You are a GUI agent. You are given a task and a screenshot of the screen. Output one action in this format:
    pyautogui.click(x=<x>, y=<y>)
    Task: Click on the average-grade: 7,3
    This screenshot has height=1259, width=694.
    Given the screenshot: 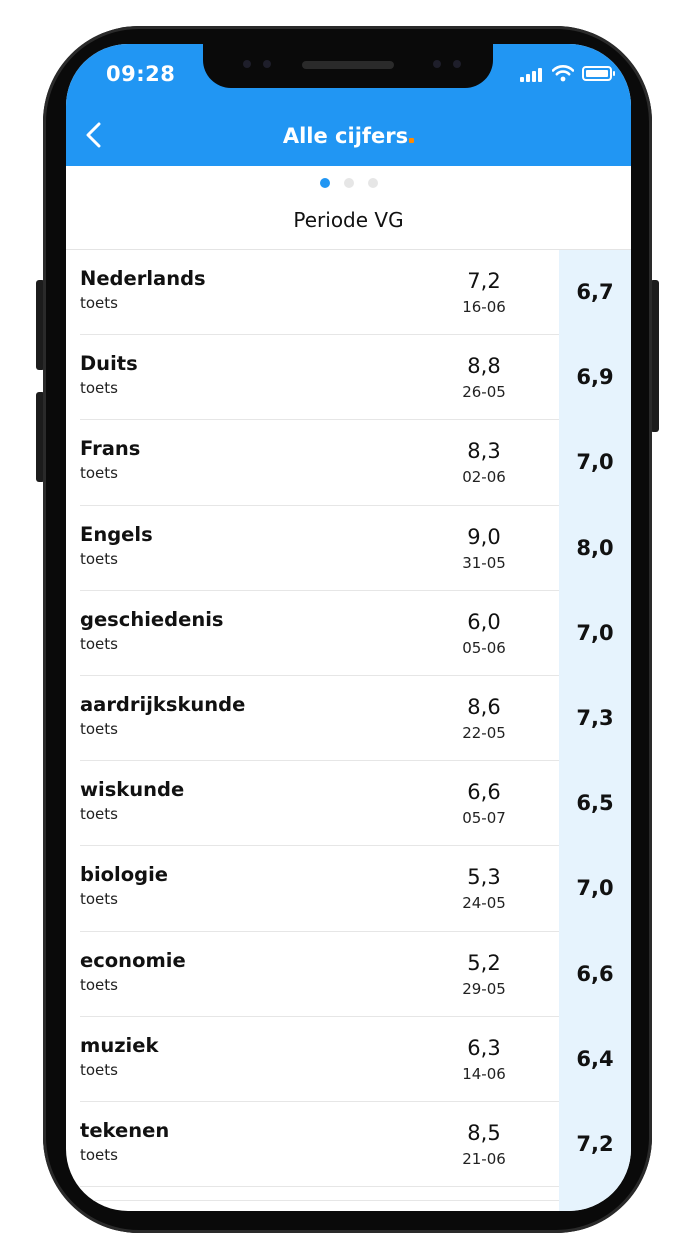 What is the action you would take?
    pyautogui.click(x=595, y=717)
    